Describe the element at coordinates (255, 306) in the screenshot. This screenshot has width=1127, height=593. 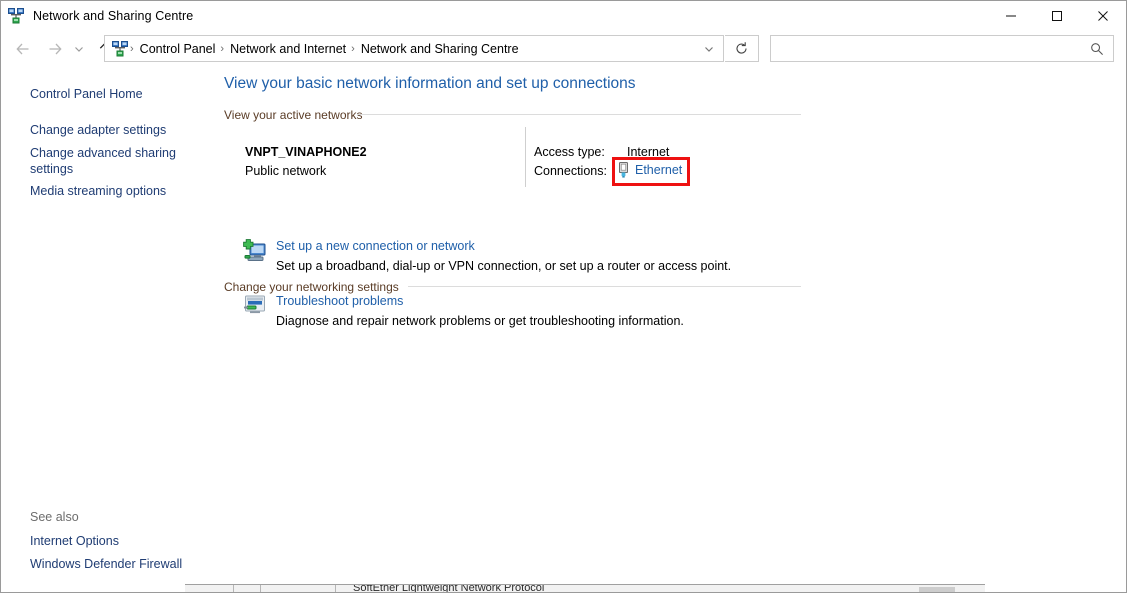
I see `troubleshoot-icon` at that location.